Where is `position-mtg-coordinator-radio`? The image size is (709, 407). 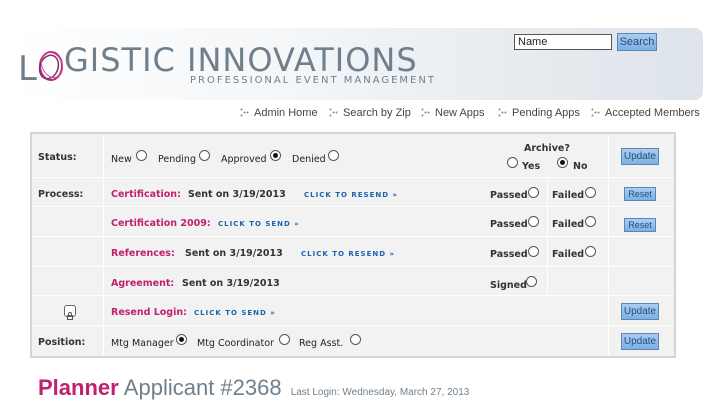
position-mtg-coordinator-radio is located at coordinates (284, 339).